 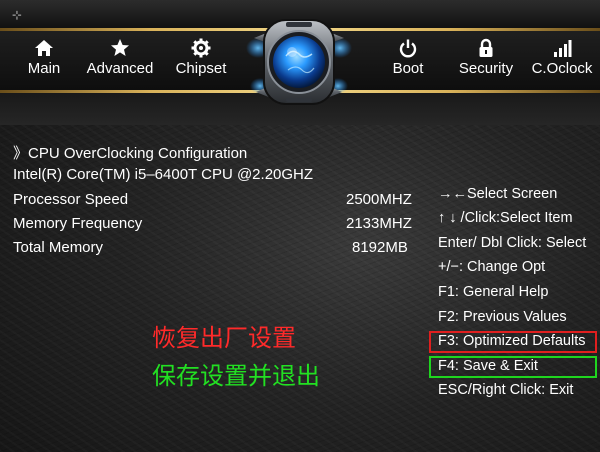 What do you see at coordinates (44, 68) in the screenshot?
I see `nav-tab-label: Main` at bounding box center [44, 68].